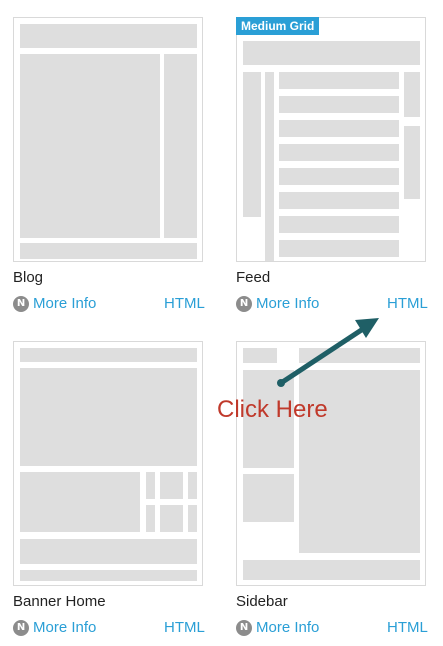 This screenshot has width=443, height=646. I want to click on annotation-arrow-icon, so click(328, 352).